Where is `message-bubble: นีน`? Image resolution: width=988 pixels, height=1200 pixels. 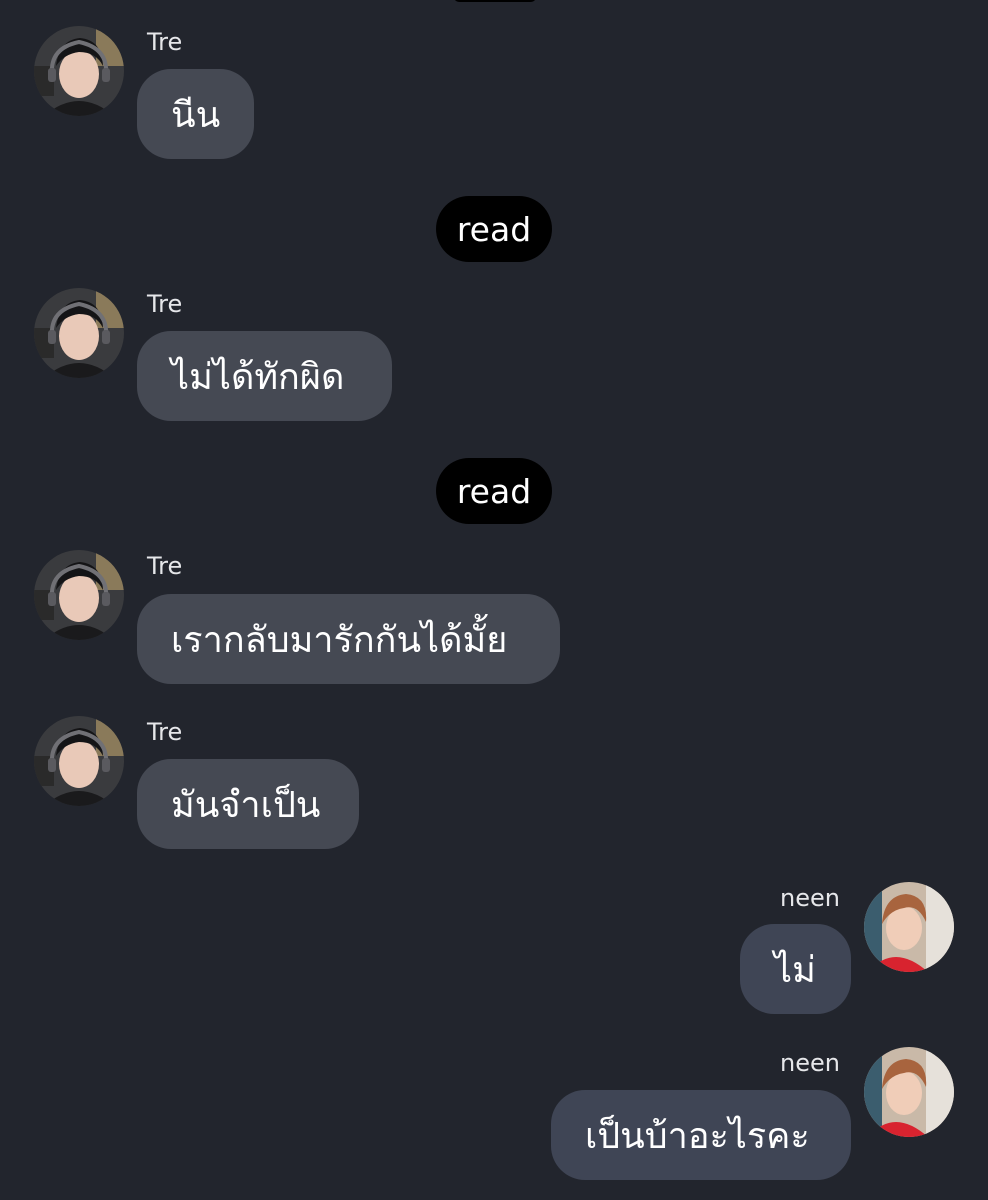 message-bubble: นีน is located at coordinates (195, 114).